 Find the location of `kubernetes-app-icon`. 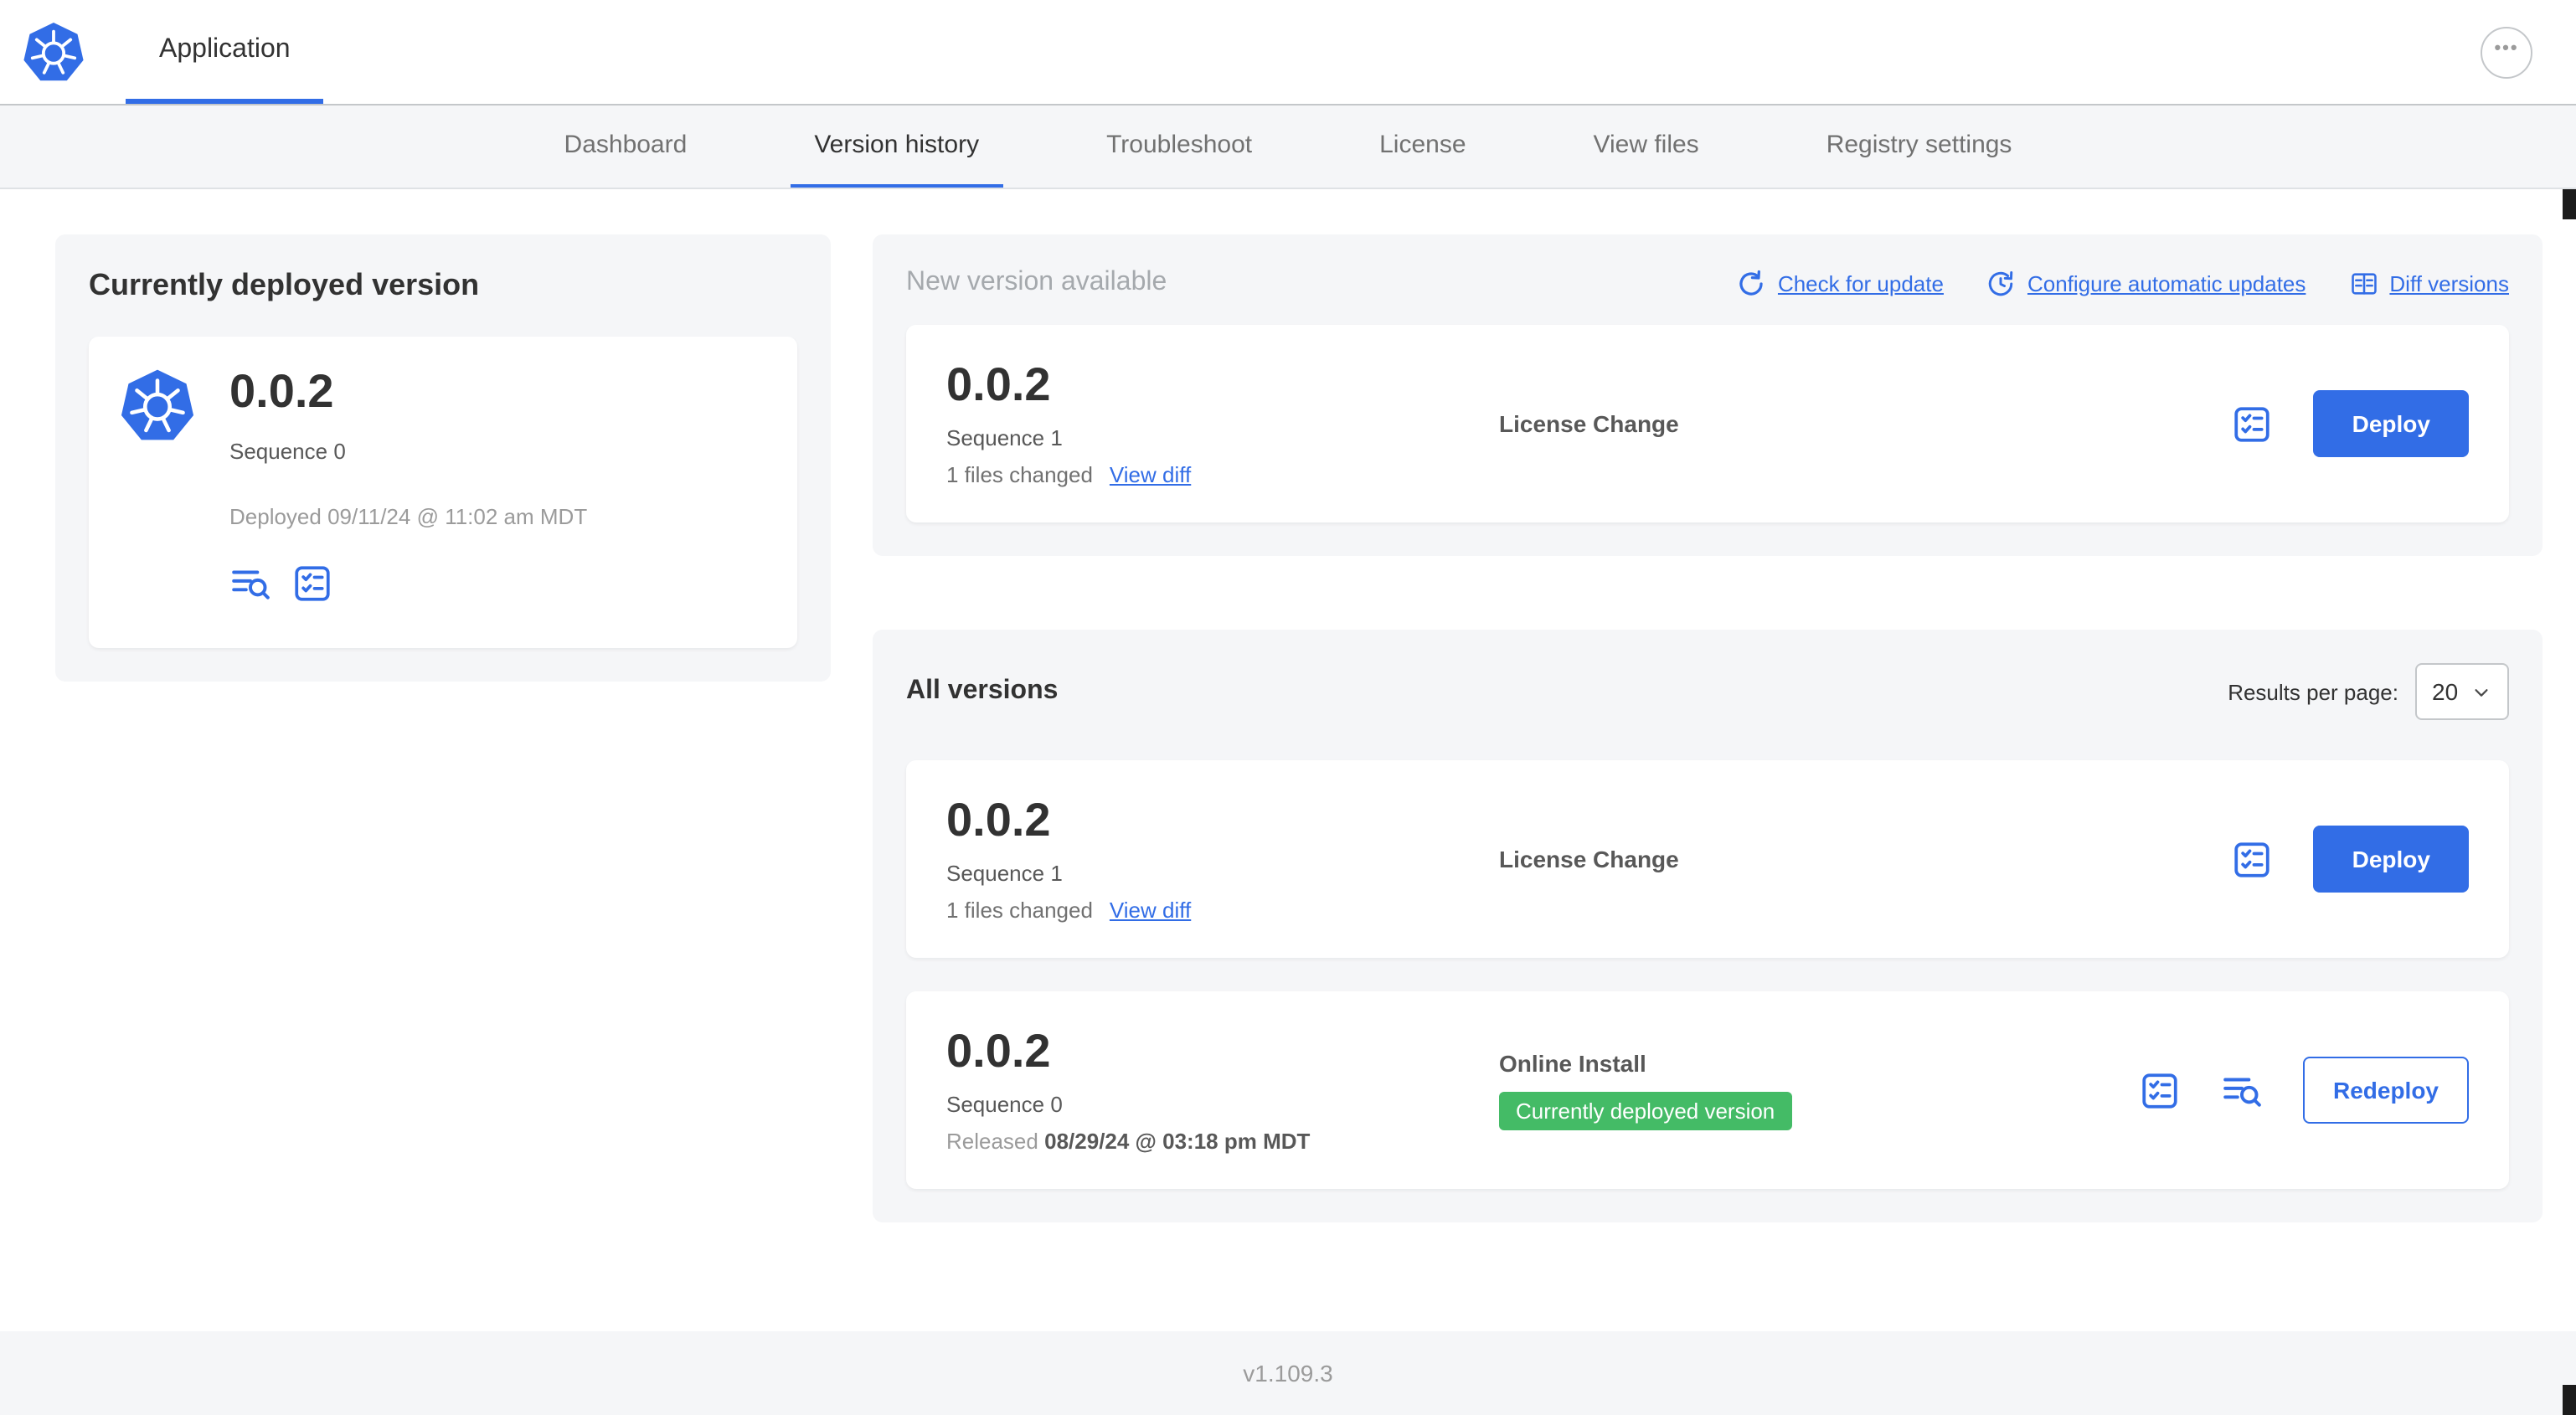

kubernetes-app-icon is located at coordinates (157, 492).